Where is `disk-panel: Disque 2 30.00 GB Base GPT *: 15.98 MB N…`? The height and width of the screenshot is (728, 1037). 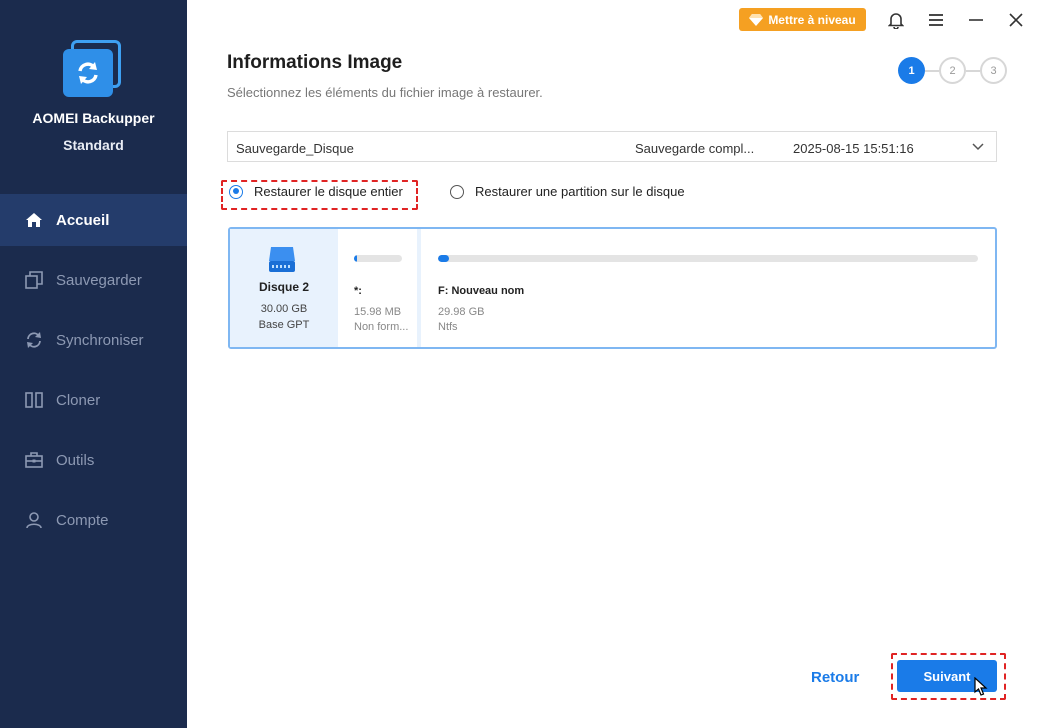
disk-panel: Disque 2 30.00 GB Base GPT *: 15.98 MB N… is located at coordinates (612, 288).